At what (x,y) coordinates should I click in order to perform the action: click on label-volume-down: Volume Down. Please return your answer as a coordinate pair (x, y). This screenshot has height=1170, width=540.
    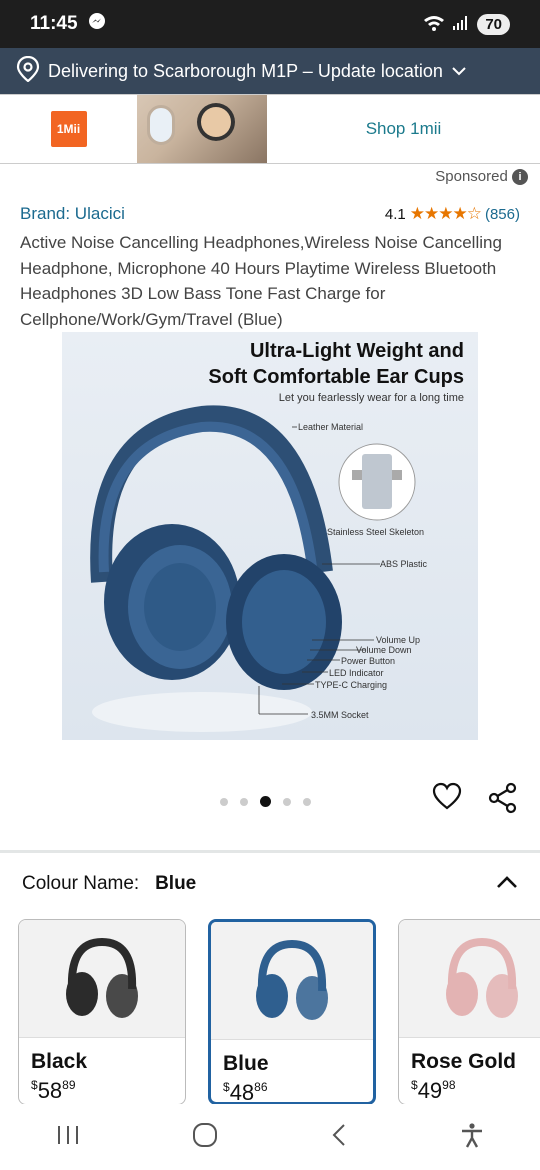
    Looking at the image, I should click on (384, 650).